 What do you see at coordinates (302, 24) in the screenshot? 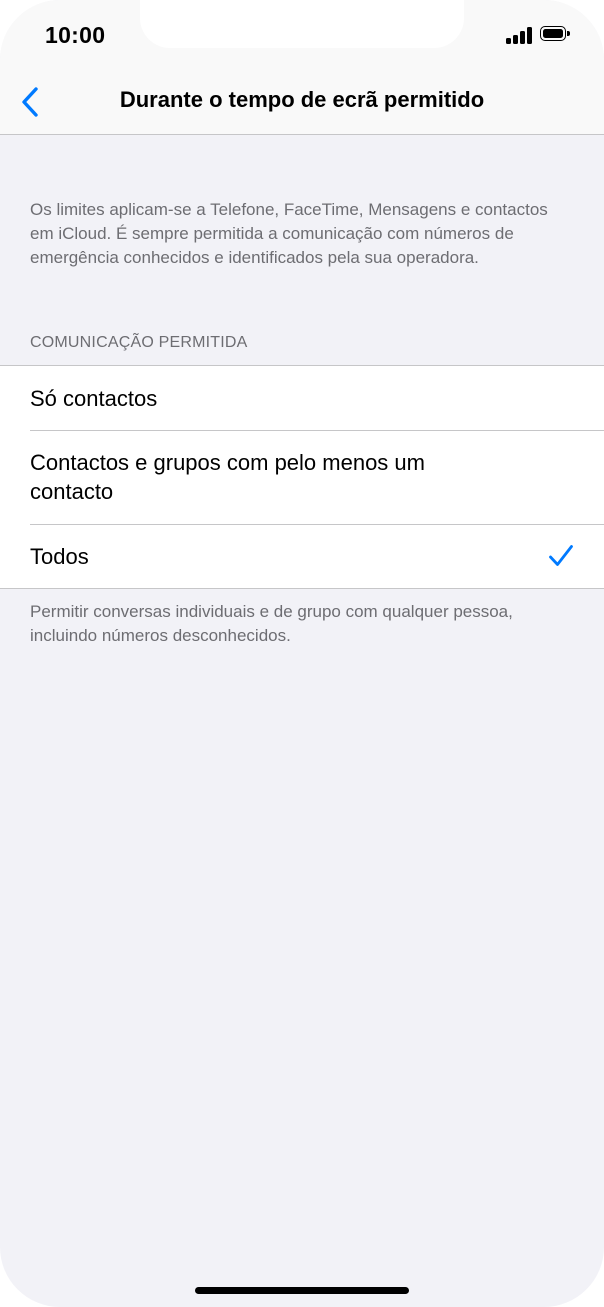
I see `device-notch` at bounding box center [302, 24].